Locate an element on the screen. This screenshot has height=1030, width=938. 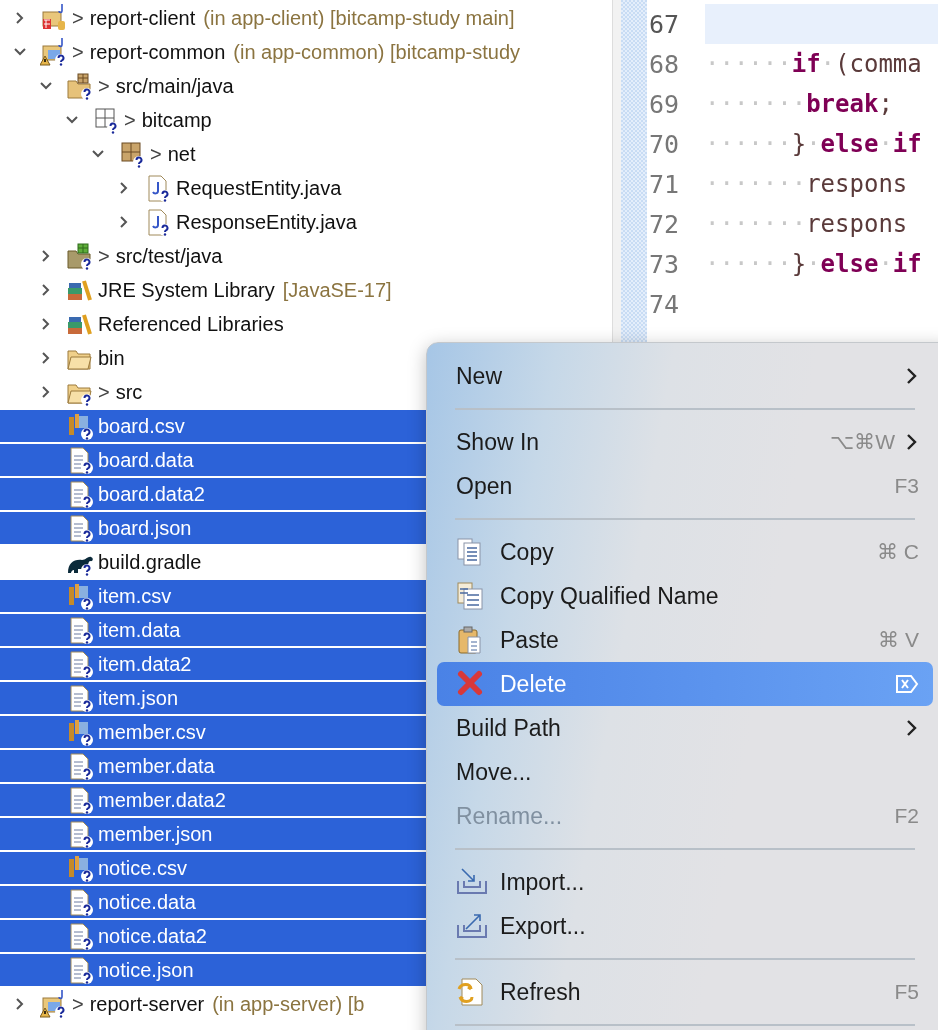
item-label: board.csv is located at coordinates (141, 426).